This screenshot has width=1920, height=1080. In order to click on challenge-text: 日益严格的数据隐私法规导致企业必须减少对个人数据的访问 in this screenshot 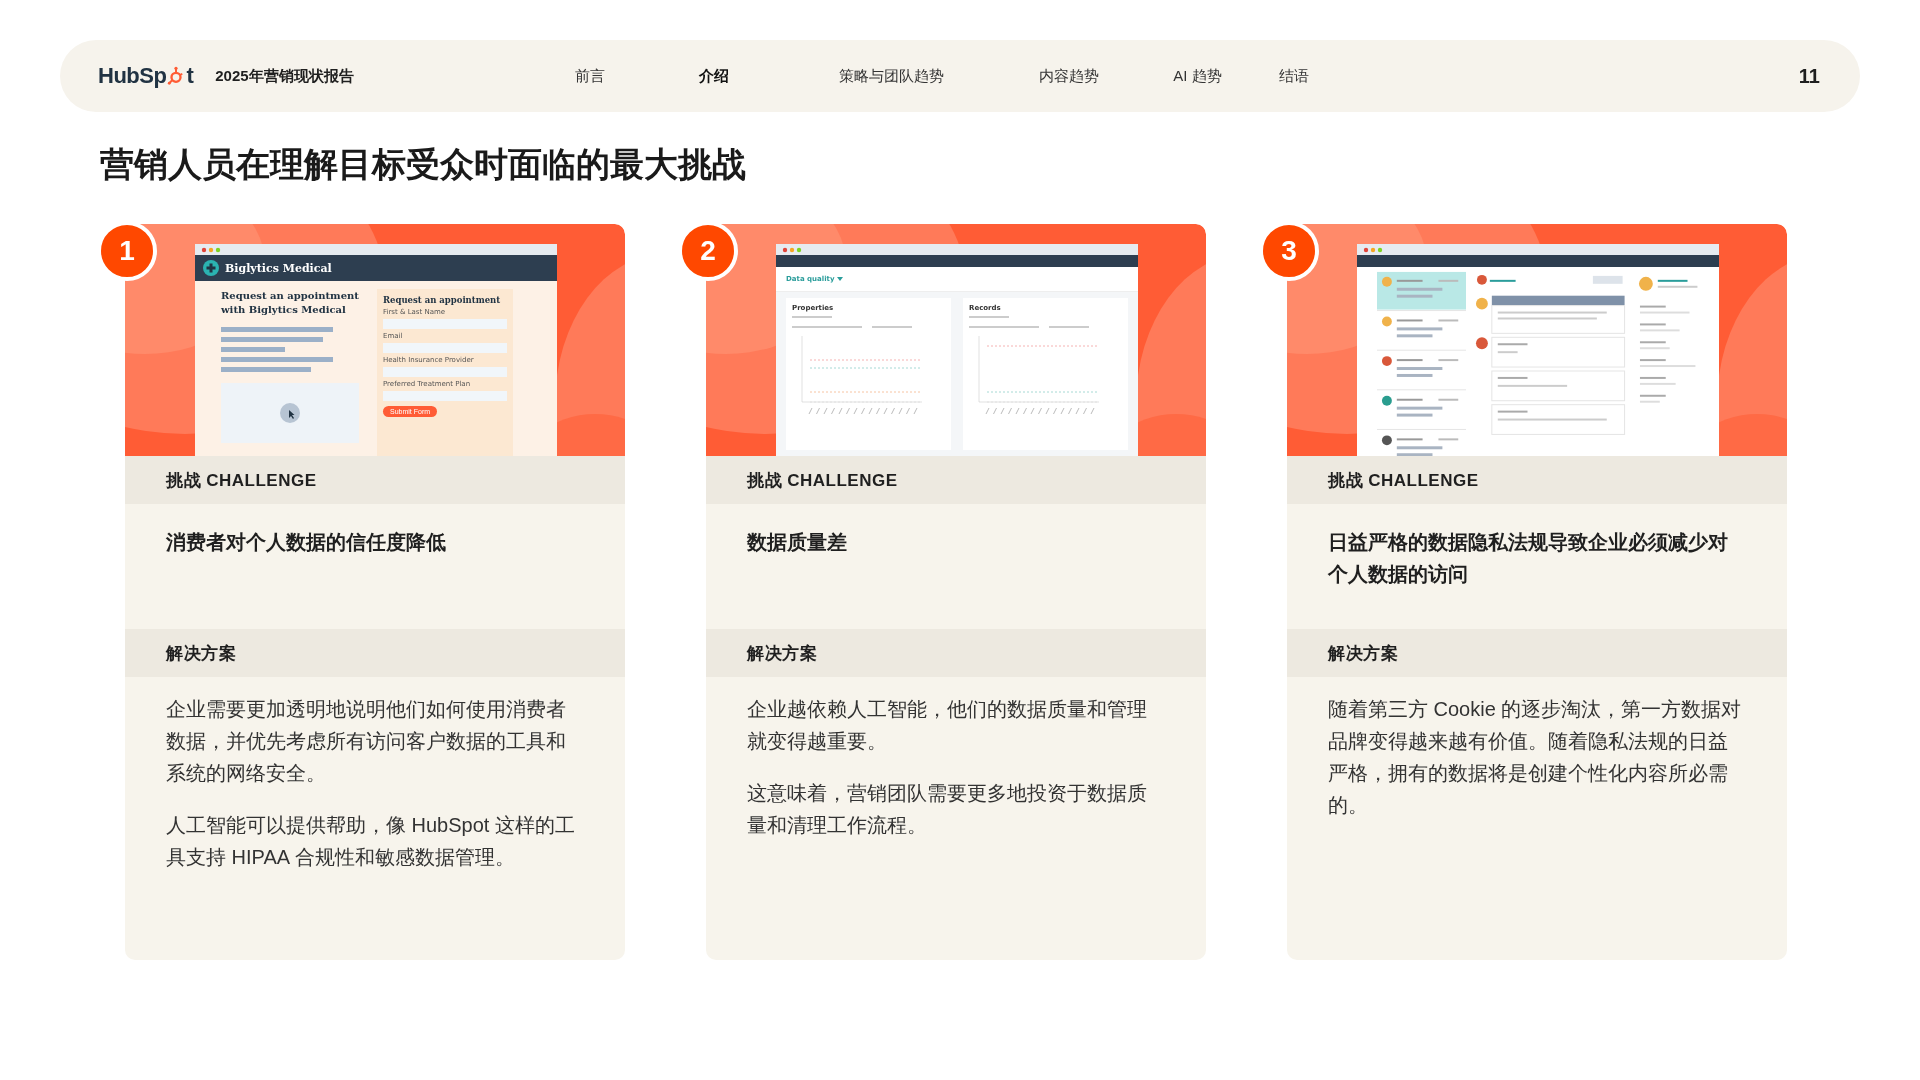, I will do `click(1528, 558)`.